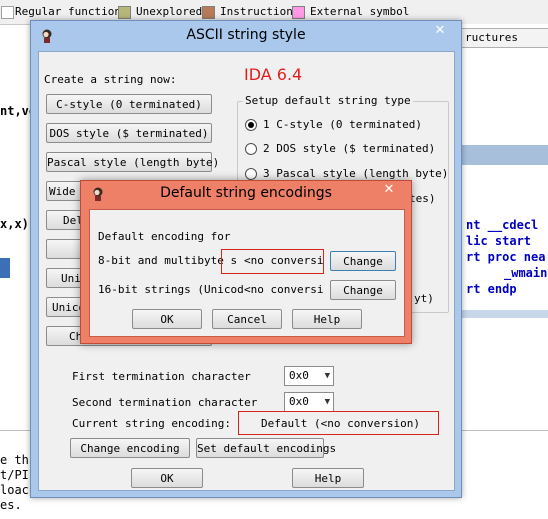 The width and height of the screenshot is (548, 519). I want to click on second-termination-label: Second termination character, so click(165, 402).